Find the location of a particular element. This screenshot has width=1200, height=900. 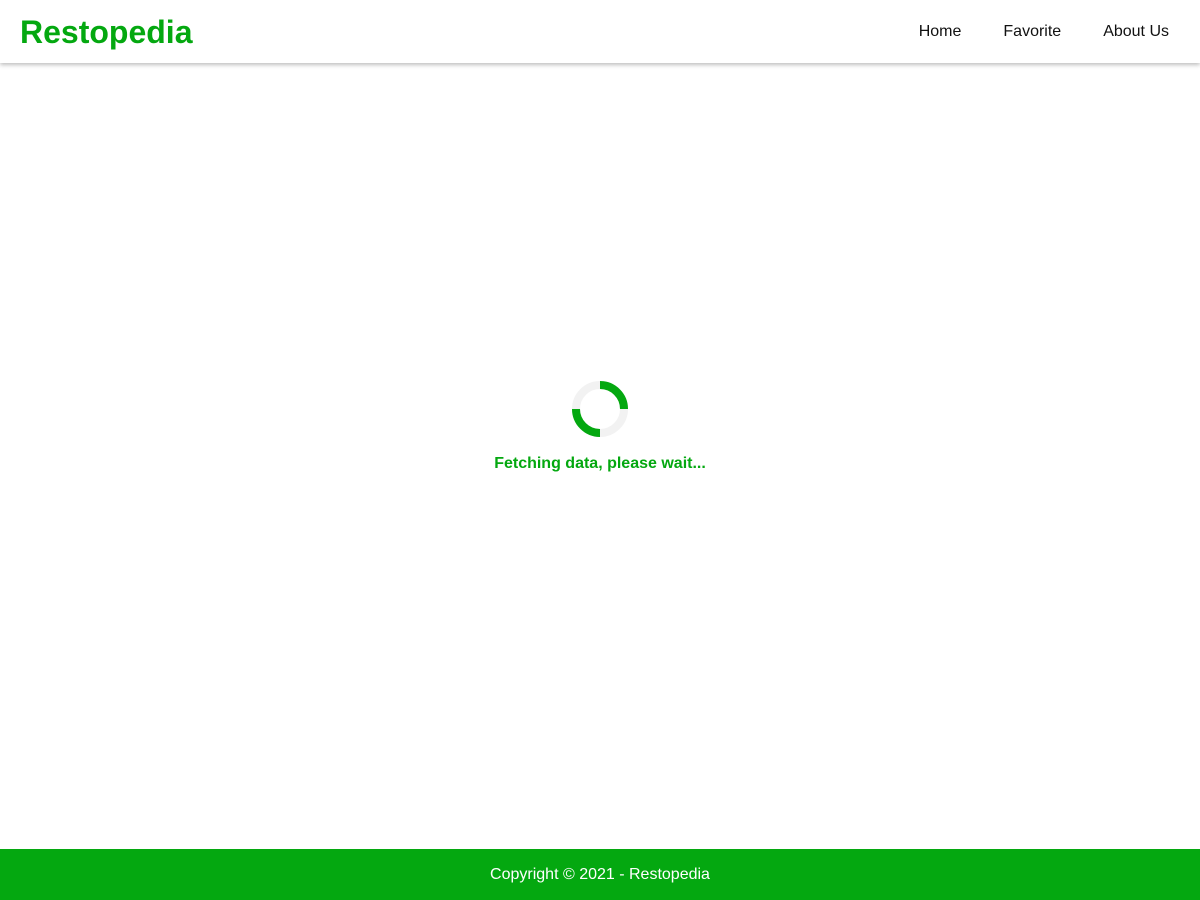

nav-about-us-link: About Us is located at coordinates (1136, 31).